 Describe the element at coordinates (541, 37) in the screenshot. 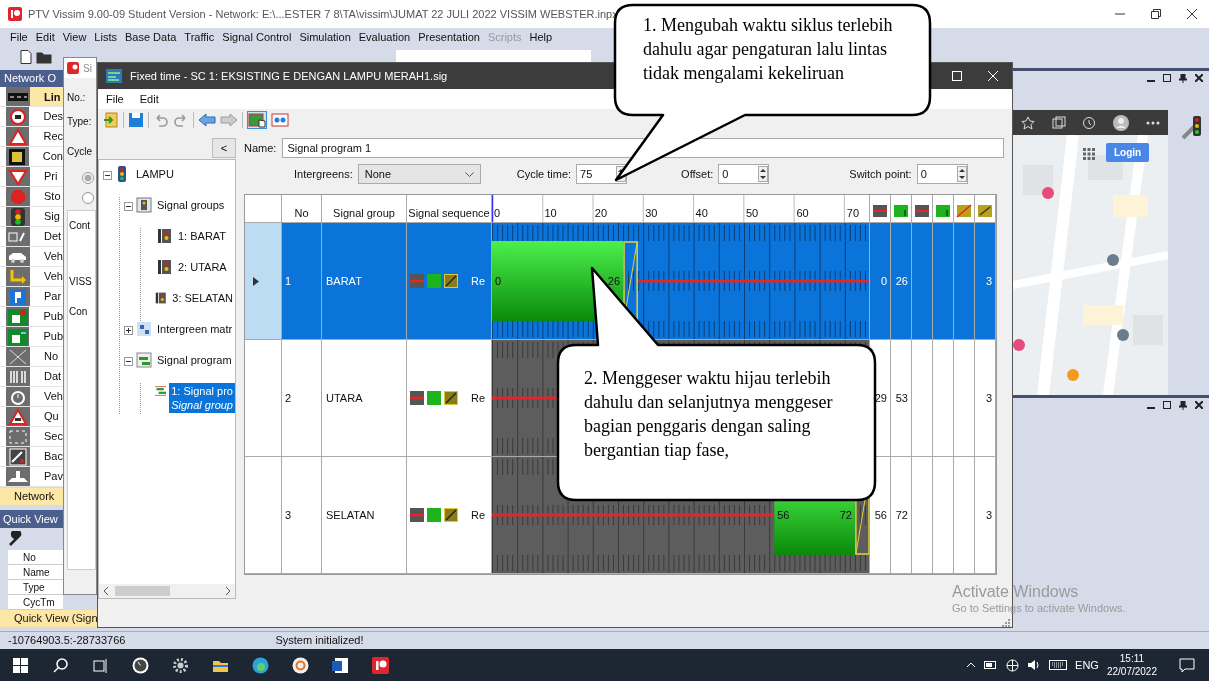

I see `menu-item: Help` at that location.